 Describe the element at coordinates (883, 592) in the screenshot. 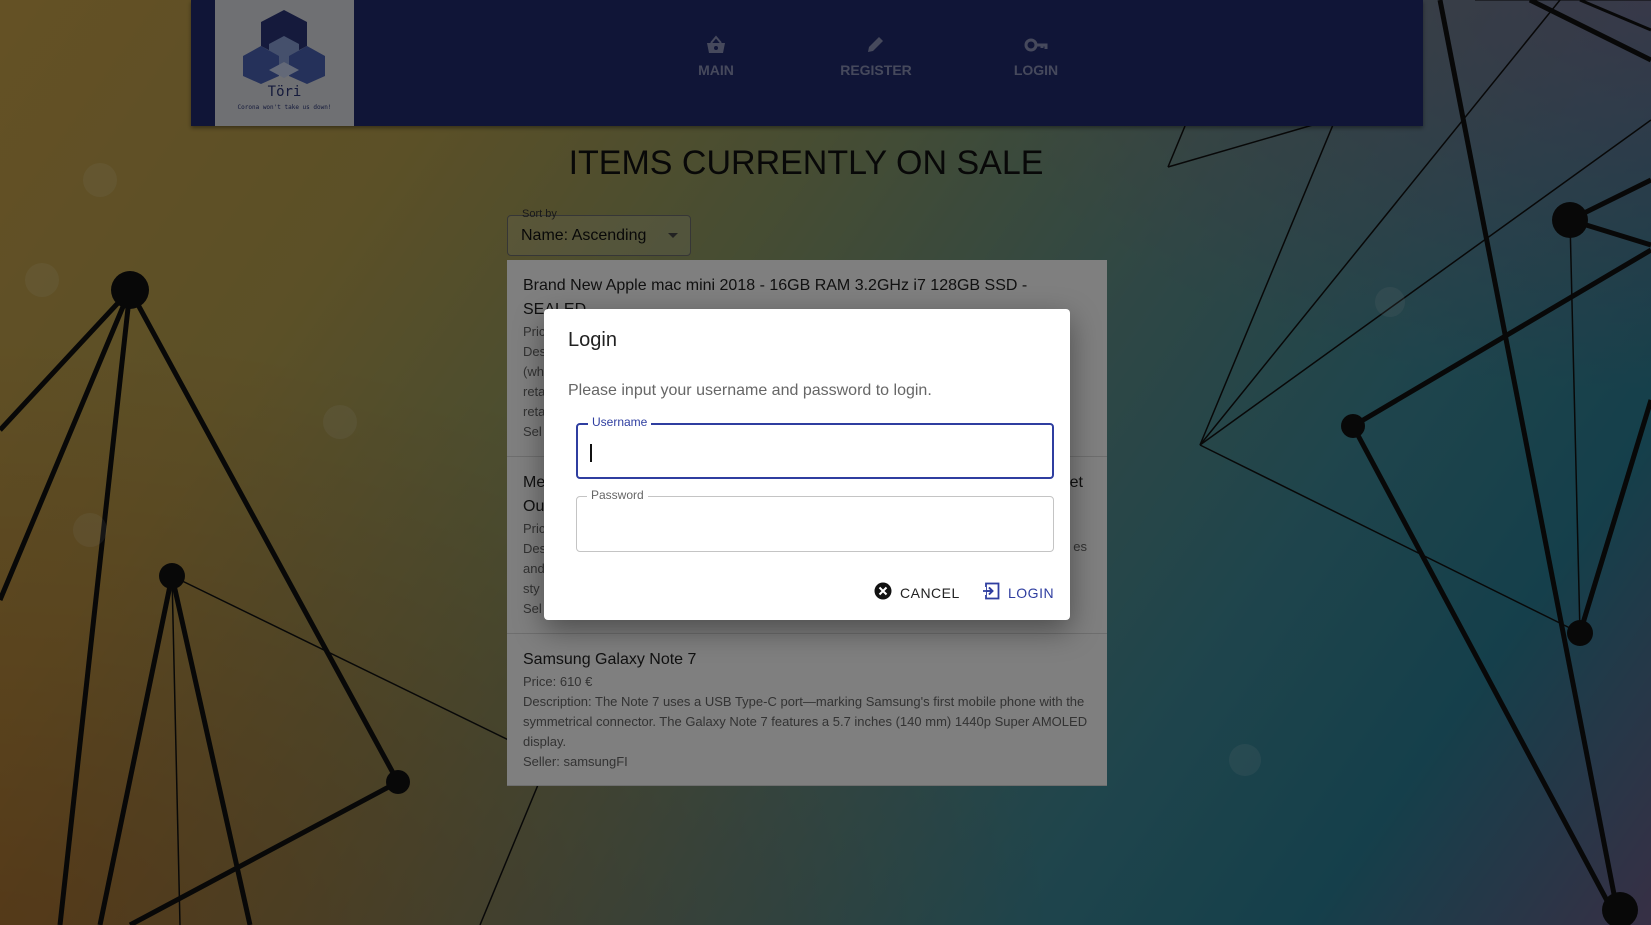

I see `cancel-icon` at that location.